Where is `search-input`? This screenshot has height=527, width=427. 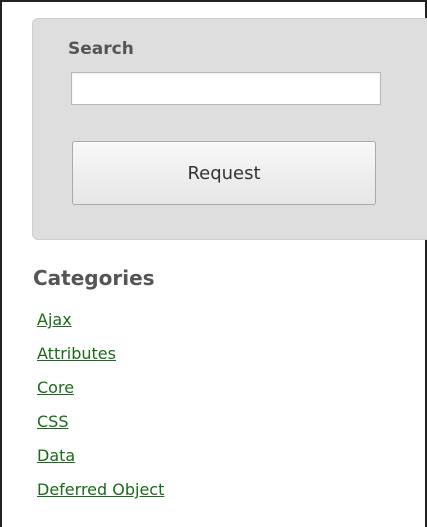
search-input is located at coordinates (226, 88).